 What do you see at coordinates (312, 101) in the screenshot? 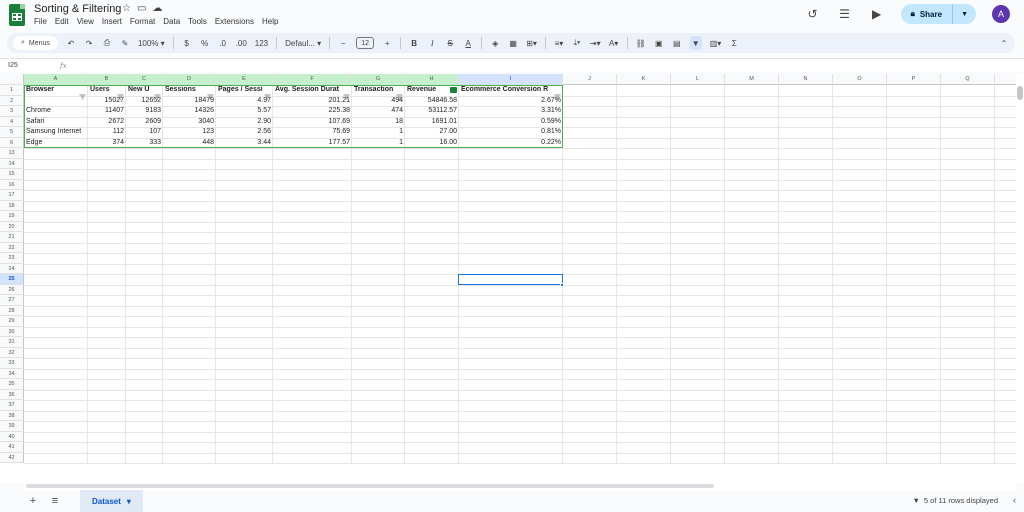
I see `data-cell: 201.21` at bounding box center [312, 101].